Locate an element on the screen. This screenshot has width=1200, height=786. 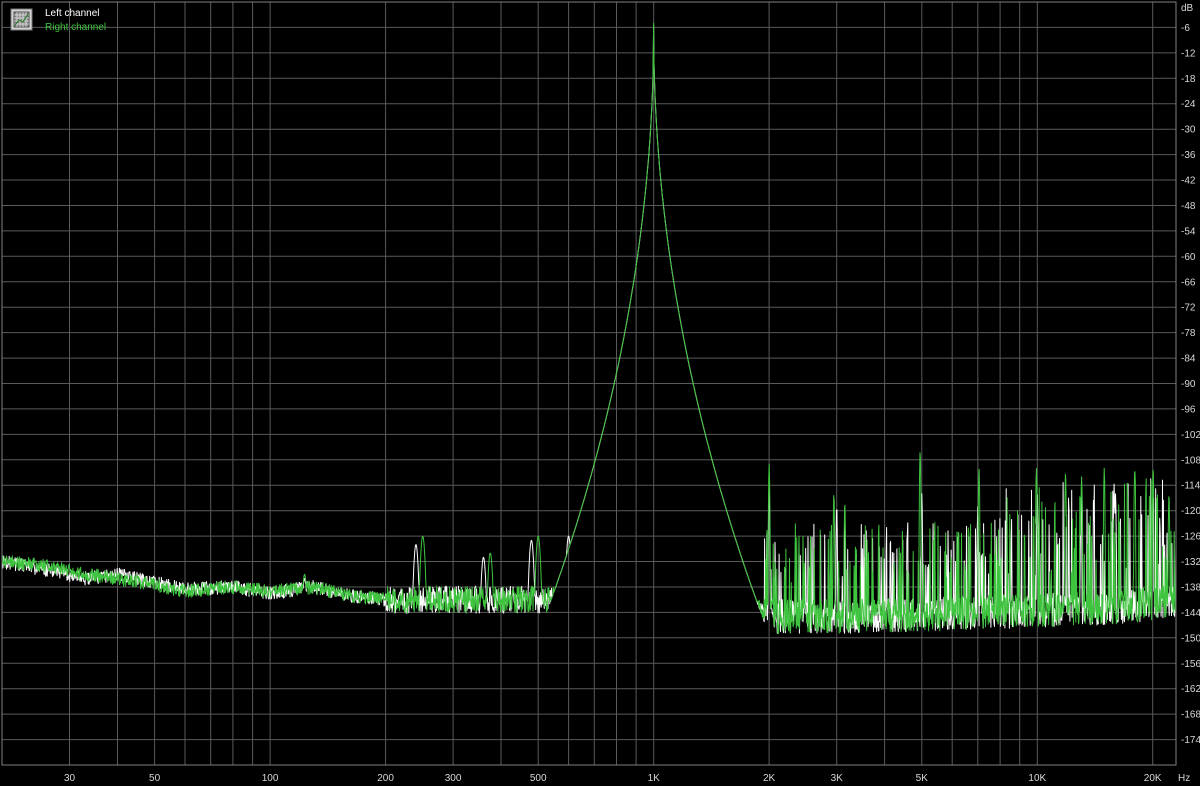
y-tick-label: -24 is located at coordinates (1188, 104).